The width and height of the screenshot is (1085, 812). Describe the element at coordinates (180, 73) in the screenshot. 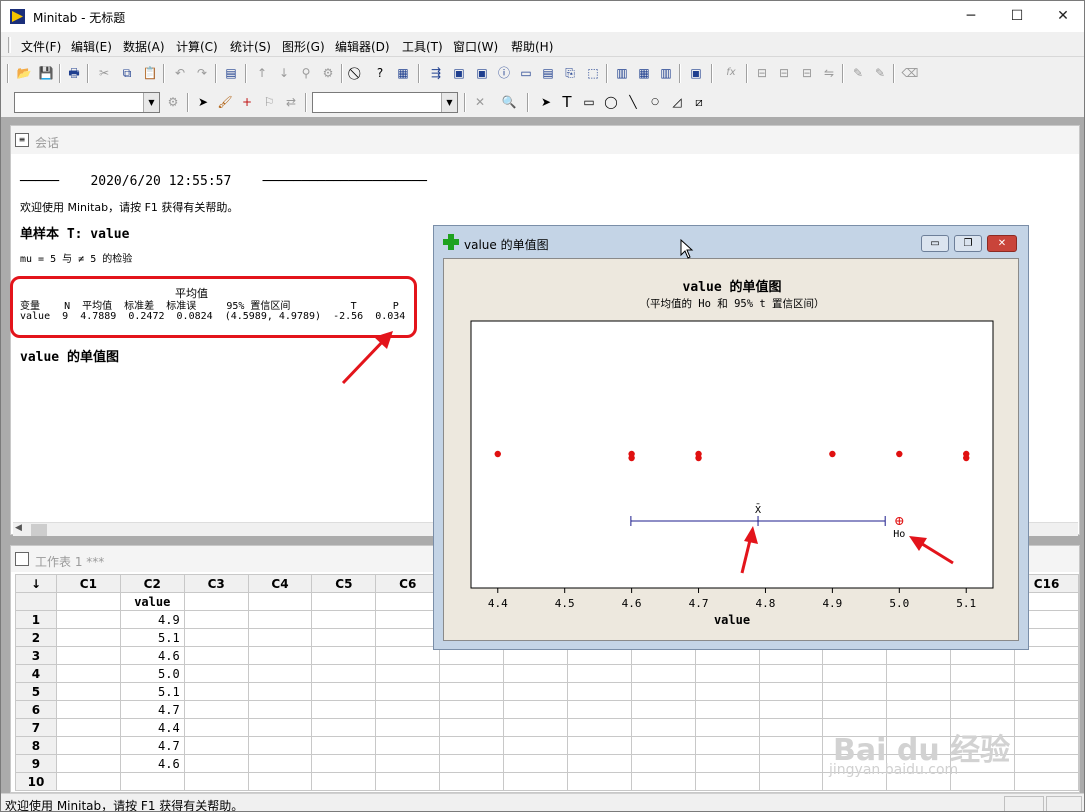

I see `undo-icon: ↶` at that location.